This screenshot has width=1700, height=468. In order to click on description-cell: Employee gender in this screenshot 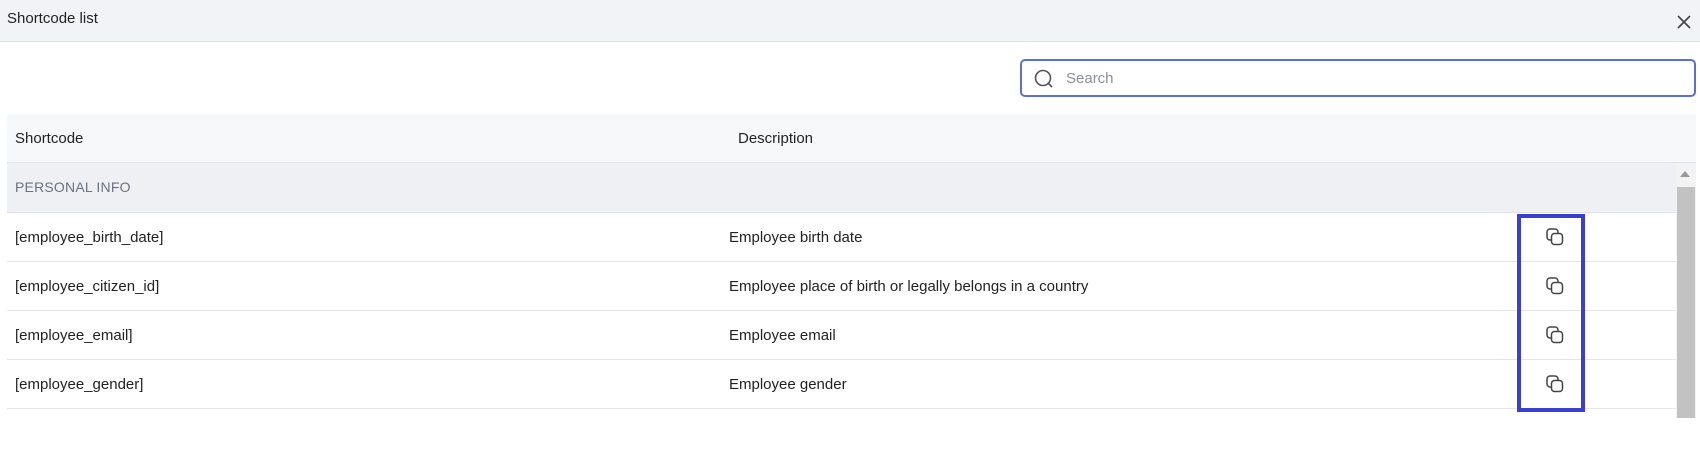, I will do `click(788, 384)`.